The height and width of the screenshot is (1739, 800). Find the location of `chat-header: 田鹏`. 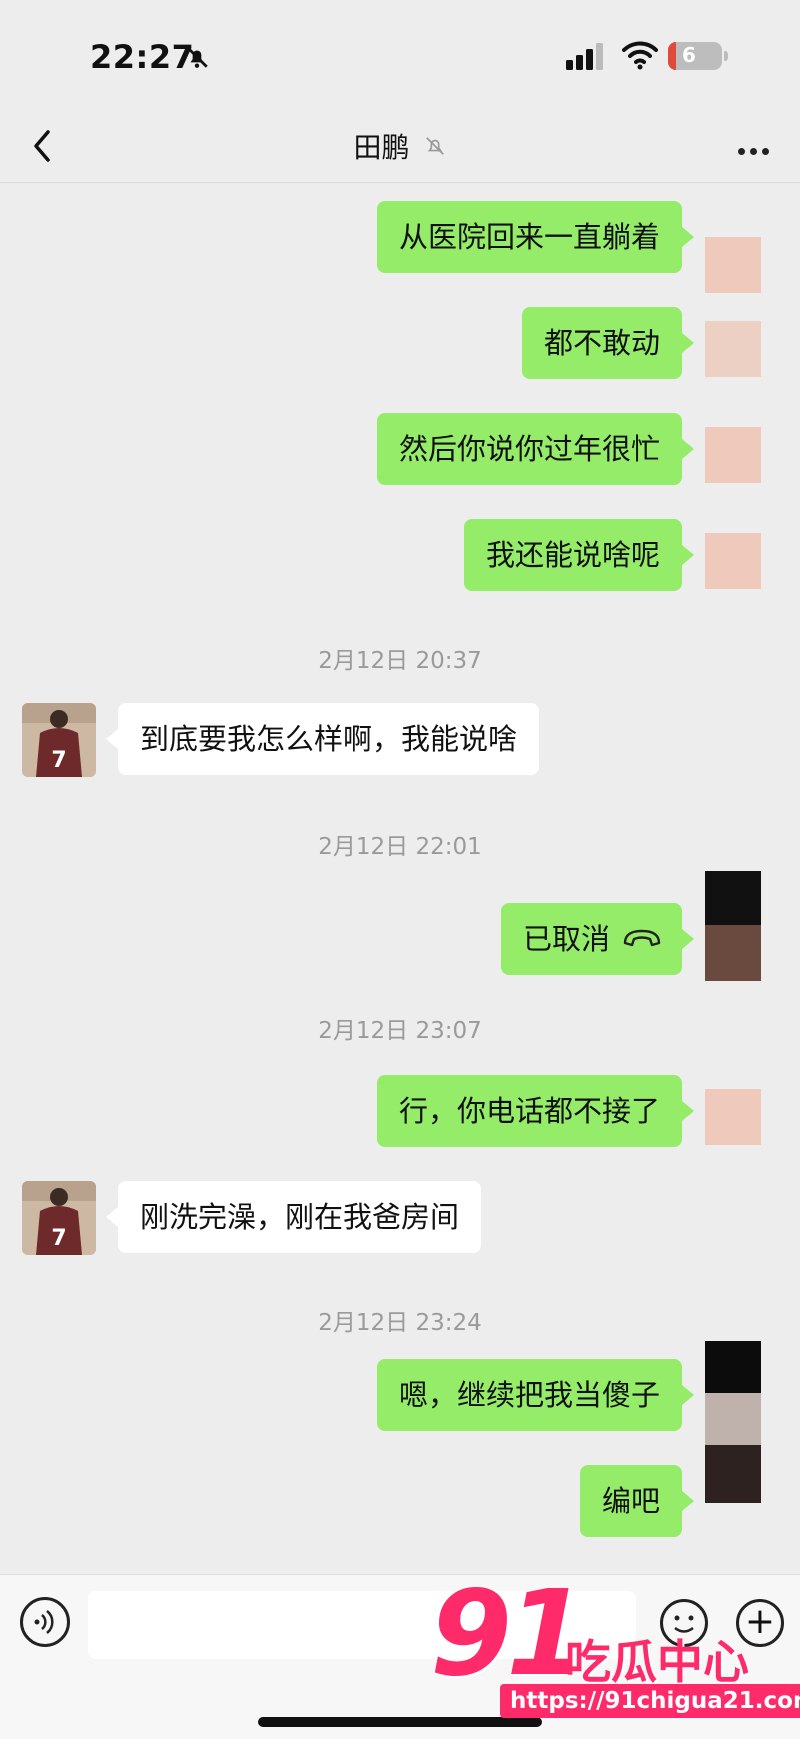

chat-header: 田鹏 is located at coordinates (400, 146).